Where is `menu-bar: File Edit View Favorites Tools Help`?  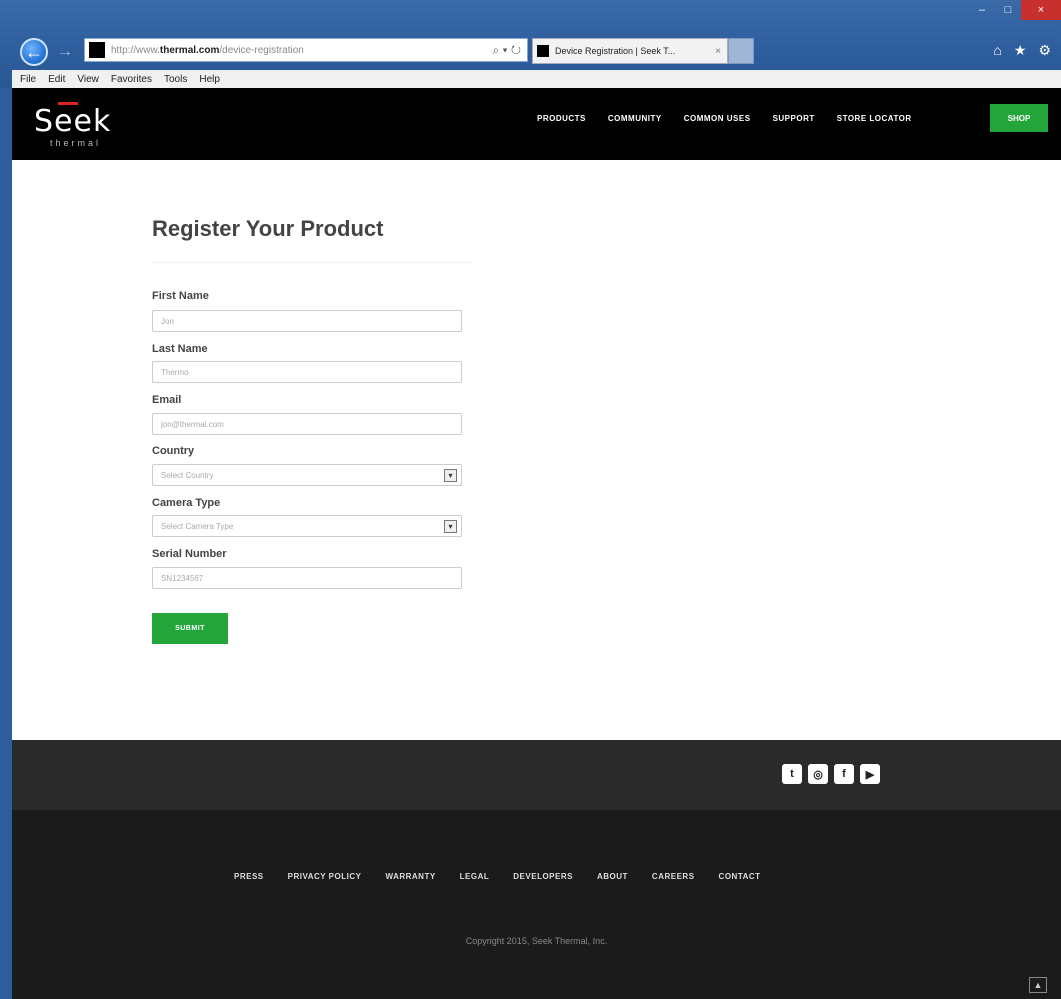 menu-bar: File Edit View Favorites Tools Help is located at coordinates (536, 79).